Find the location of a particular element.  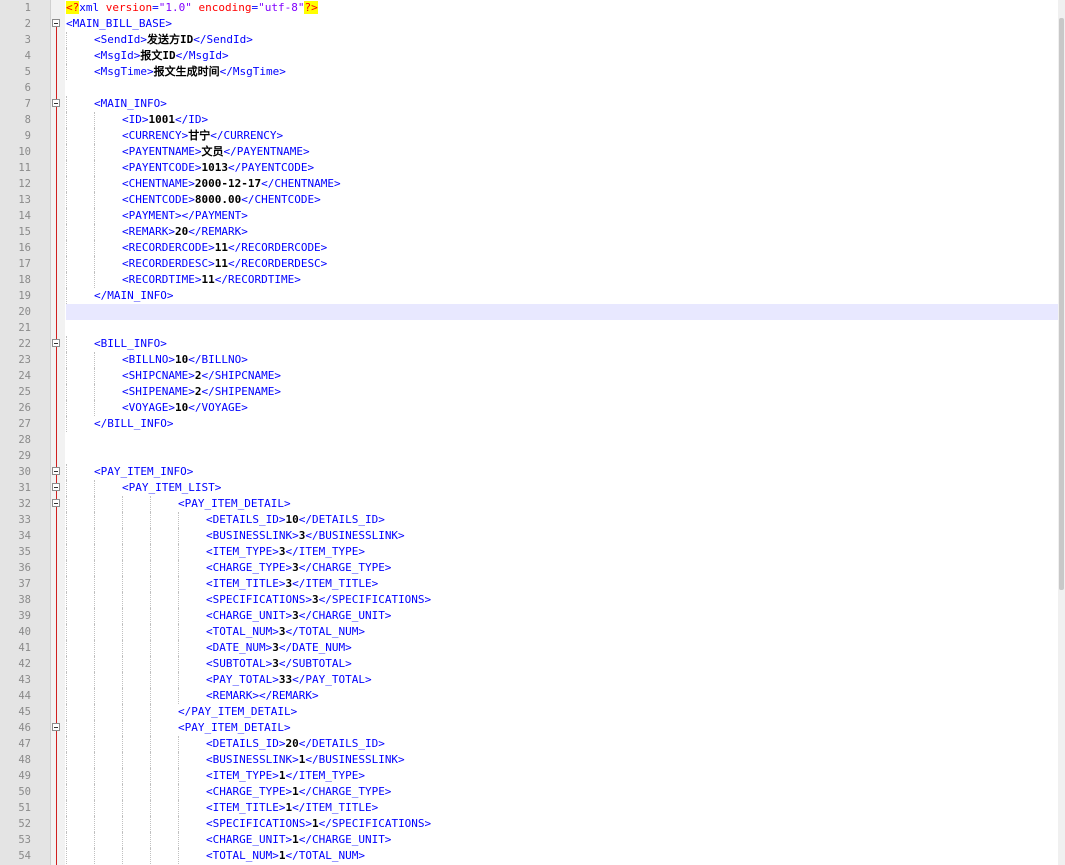

code-line: 40 <TOTAL_NUM>3</TOTAL_NUM> is located at coordinates (529, 632).